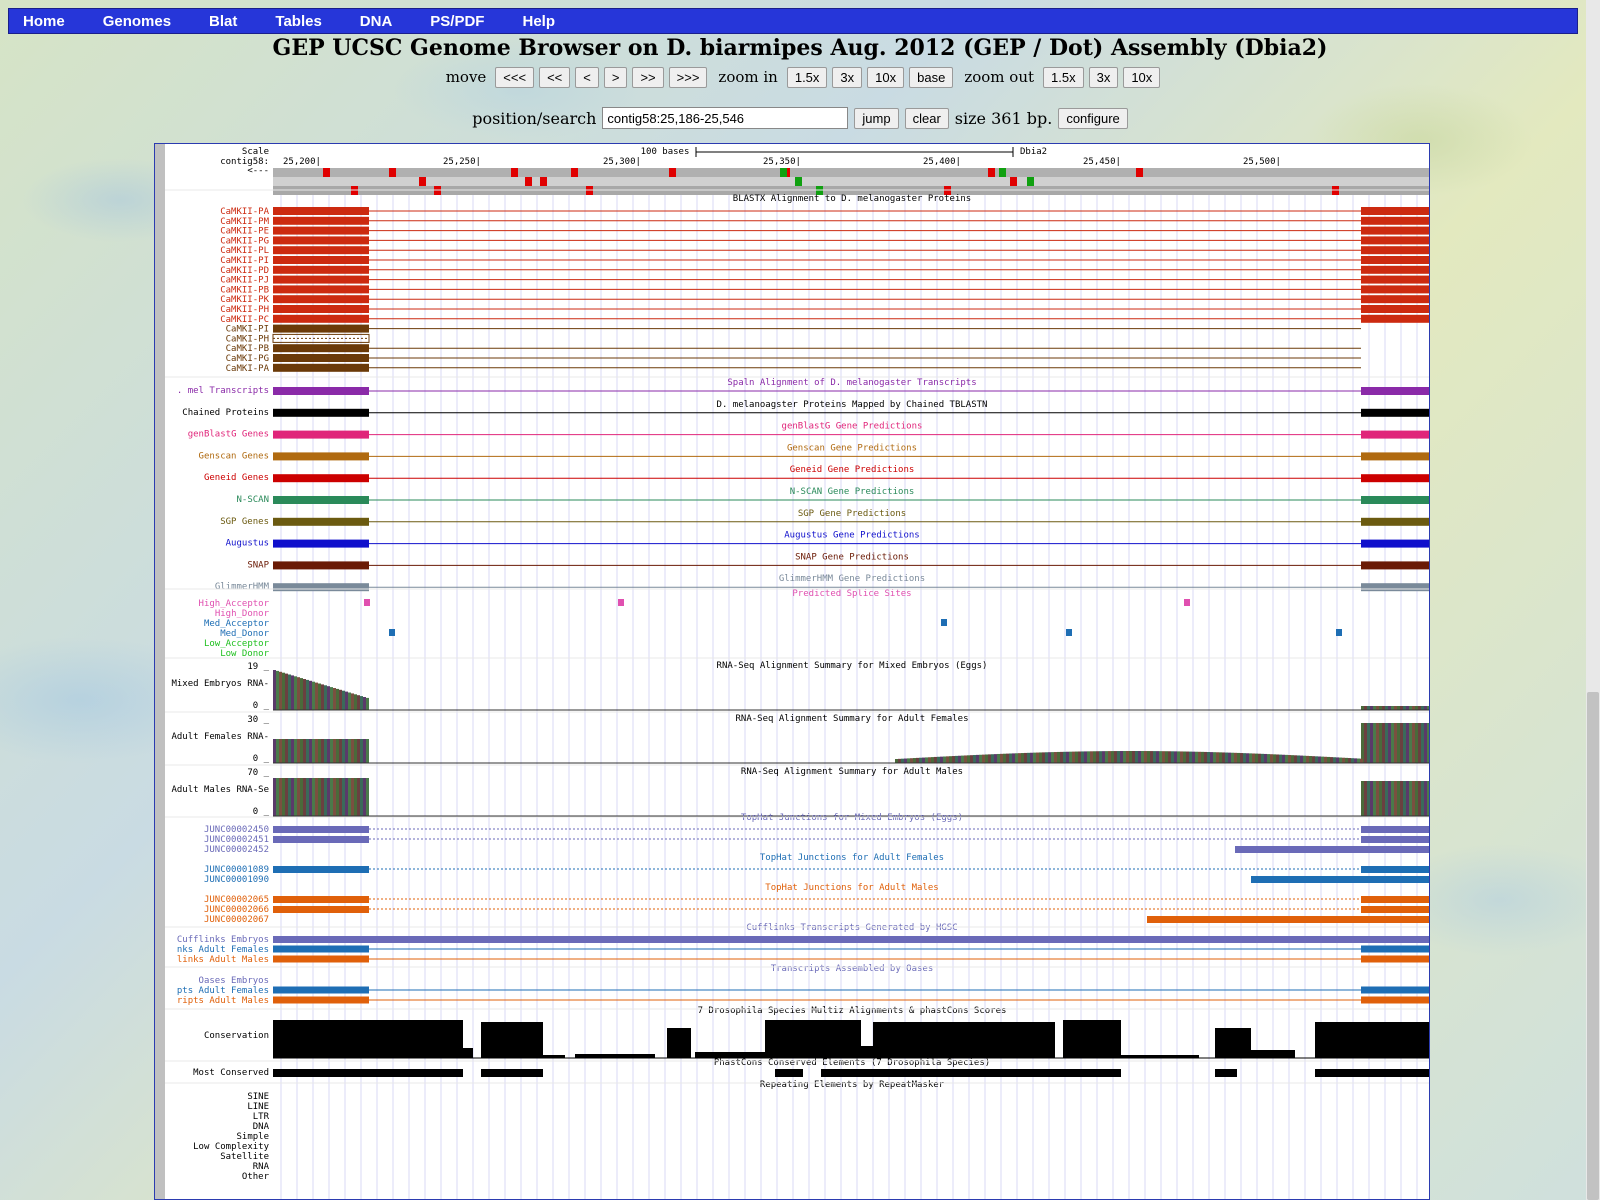  I want to click on menu-tables: Tables, so click(291, 21).